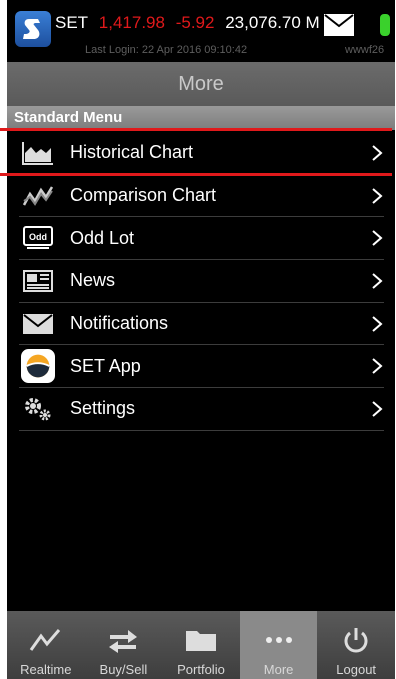 Image resolution: width=396 pixels, height=679 pixels. I want to click on highlight-line-top, so click(196, 129).